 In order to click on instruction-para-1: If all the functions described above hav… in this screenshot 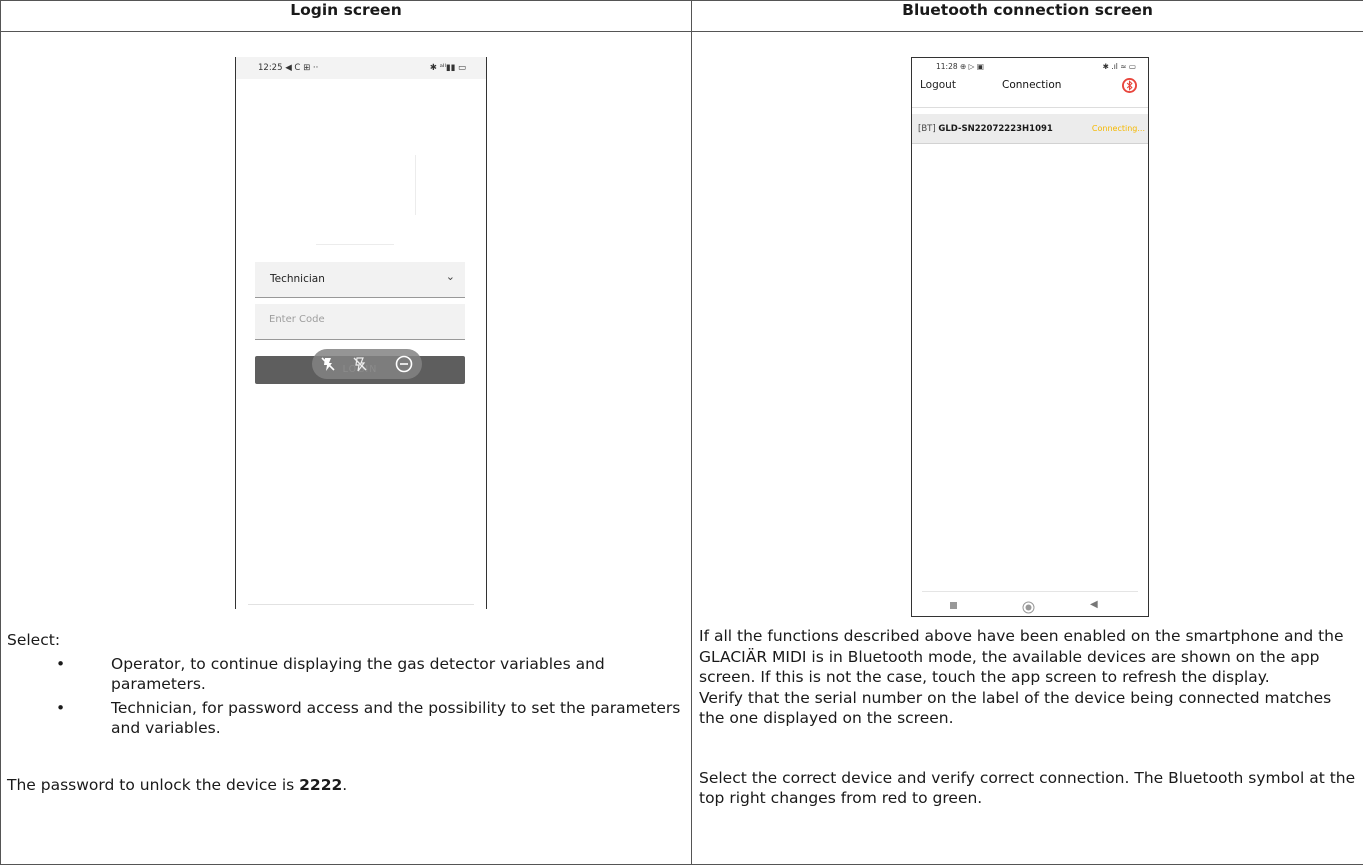, I will do `click(1021, 656)`.